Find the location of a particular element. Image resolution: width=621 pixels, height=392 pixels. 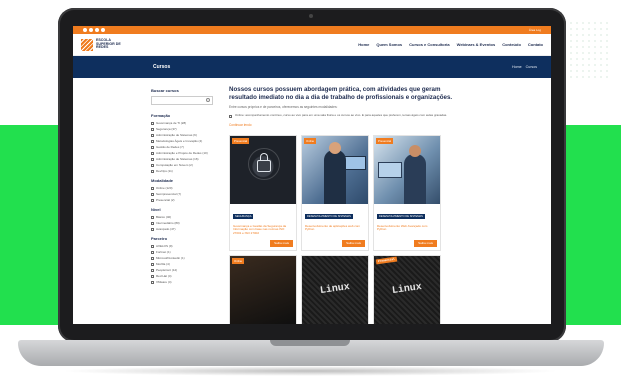

filter-checkbox: Red Hat (4) is located at coordinates (187, 276).